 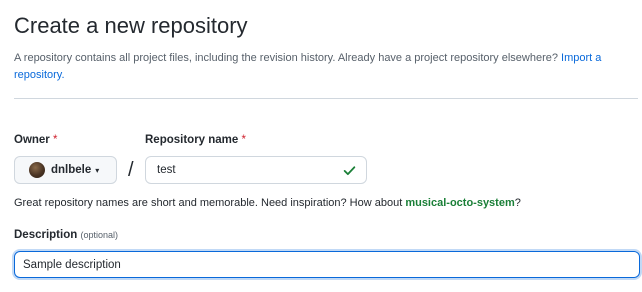 What do you see at coordinates (37, 170) in the screenshot?
I see `avatar` at bounding box center [37, 170].